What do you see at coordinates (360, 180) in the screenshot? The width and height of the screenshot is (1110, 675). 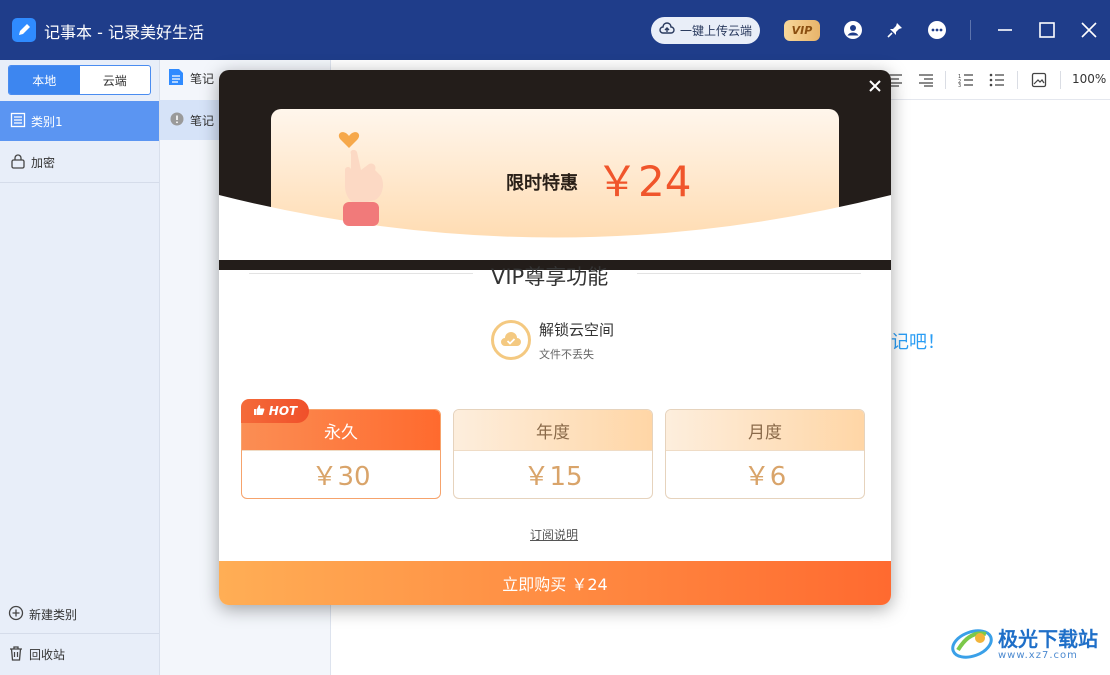 I see `hand-heart-icon` at bounding box center [360, 180].